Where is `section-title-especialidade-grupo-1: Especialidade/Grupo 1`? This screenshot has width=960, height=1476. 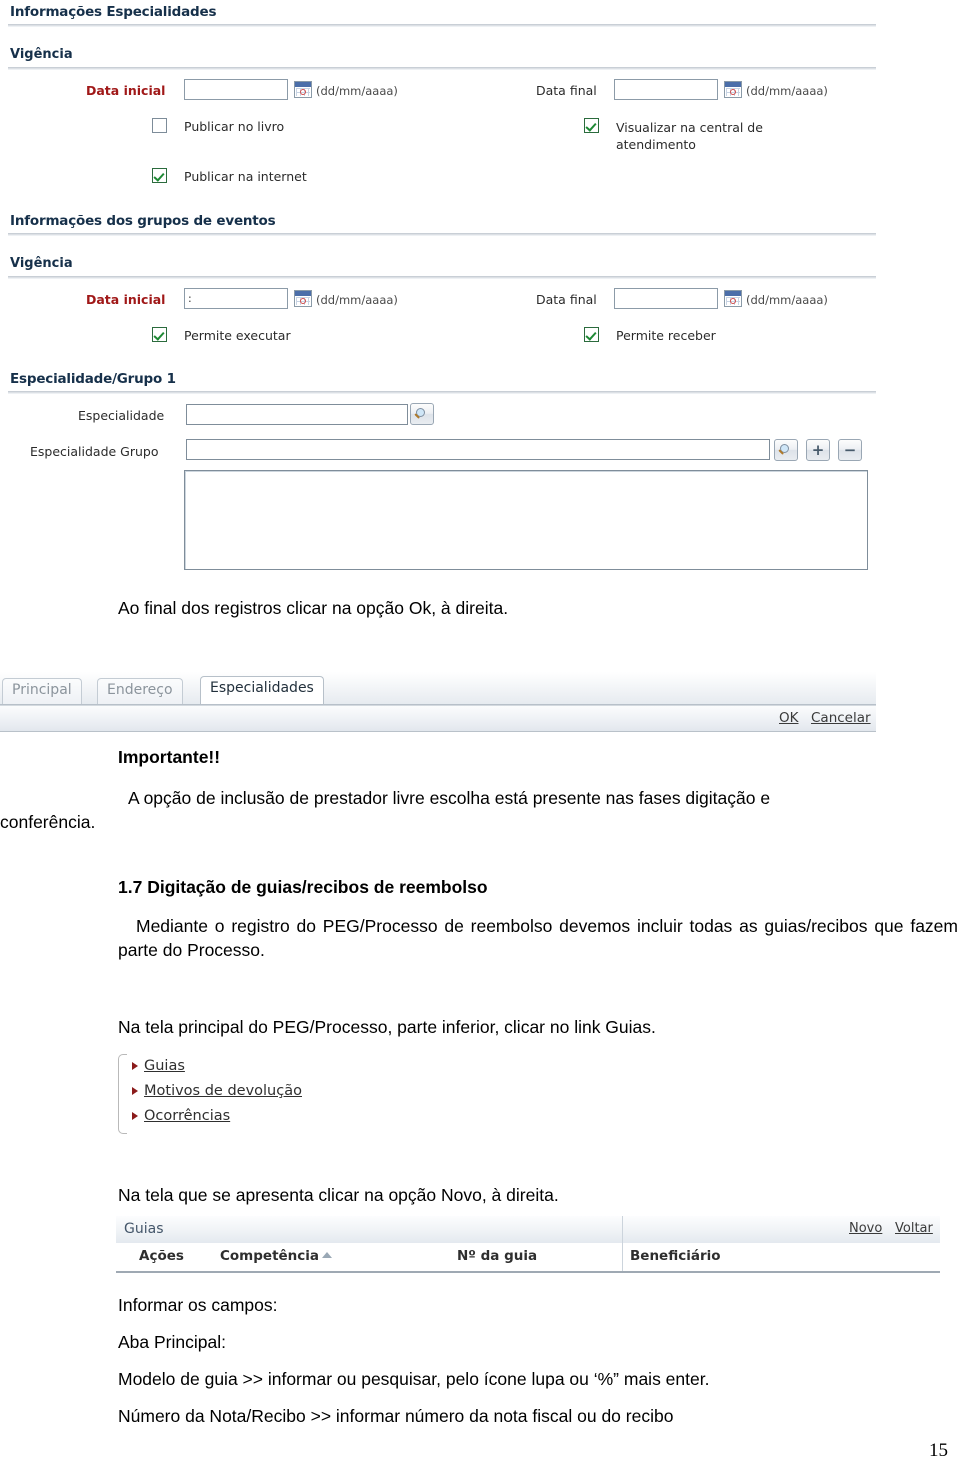
section-title-especialidade-grupo-1: Especialidade/Grupo 1 is located at coordinates (93, 379).